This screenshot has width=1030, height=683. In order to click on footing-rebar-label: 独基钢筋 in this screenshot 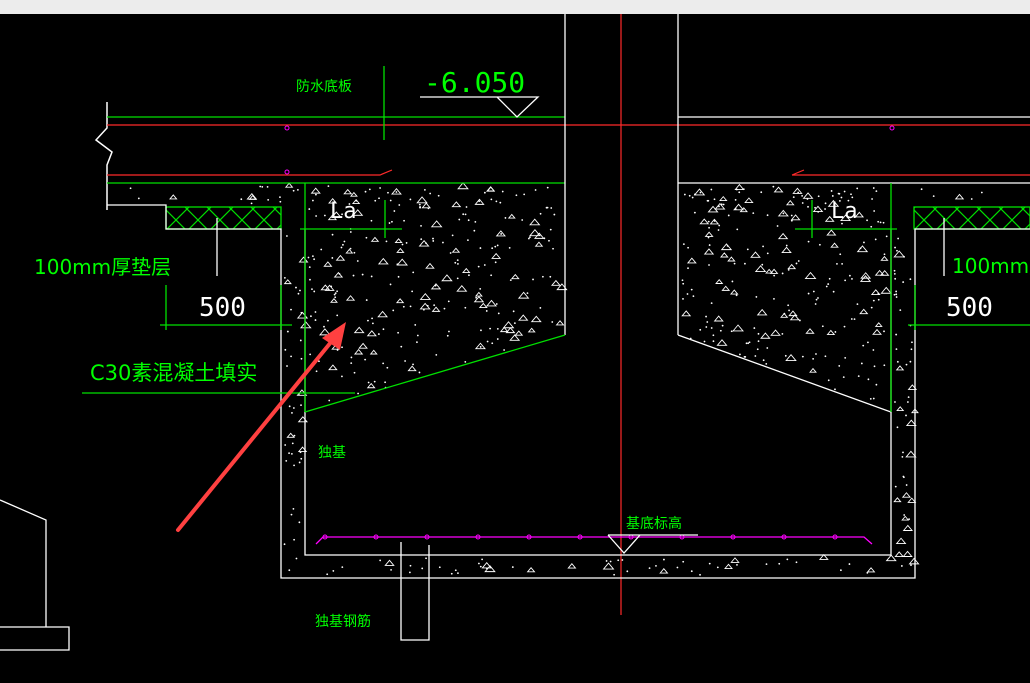, I will do `click(343, 621)`.